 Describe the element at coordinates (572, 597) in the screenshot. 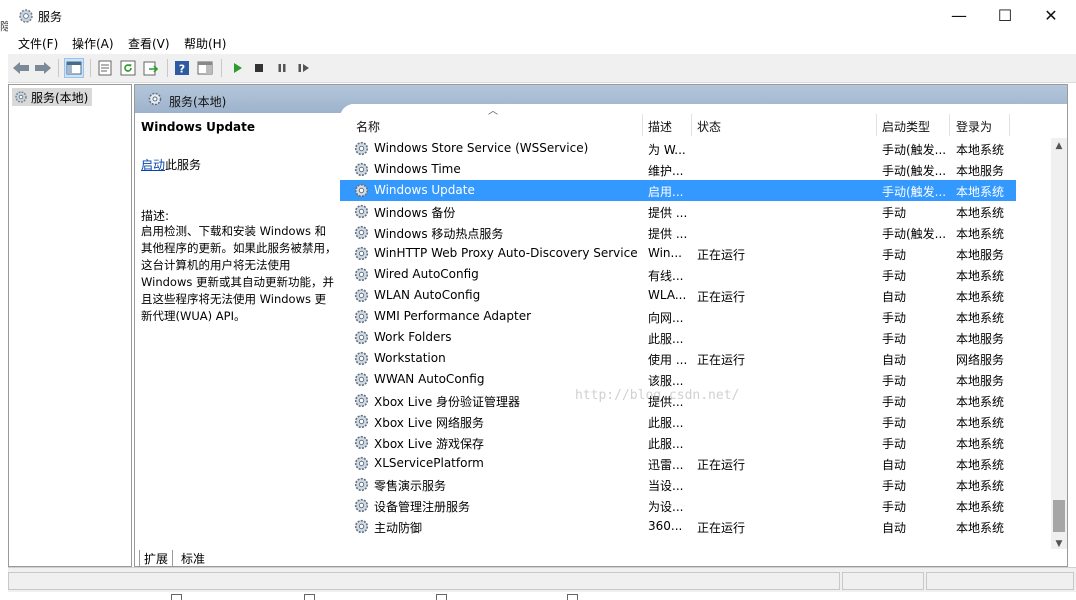

I see `checkbox-fragment` at that location.